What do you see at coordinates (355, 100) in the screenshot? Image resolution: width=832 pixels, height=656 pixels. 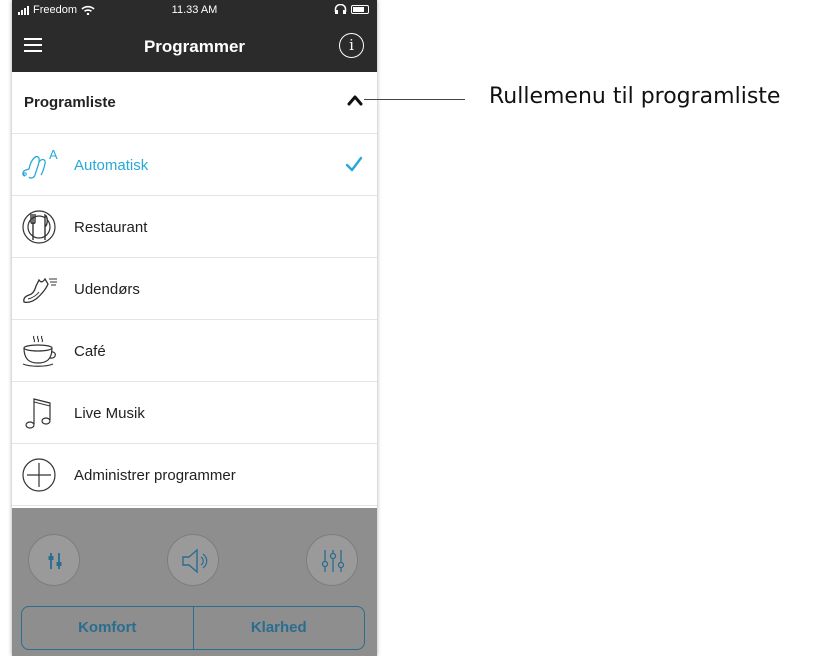 I see `chevron-up-icon` at bounding box center [355, 100].